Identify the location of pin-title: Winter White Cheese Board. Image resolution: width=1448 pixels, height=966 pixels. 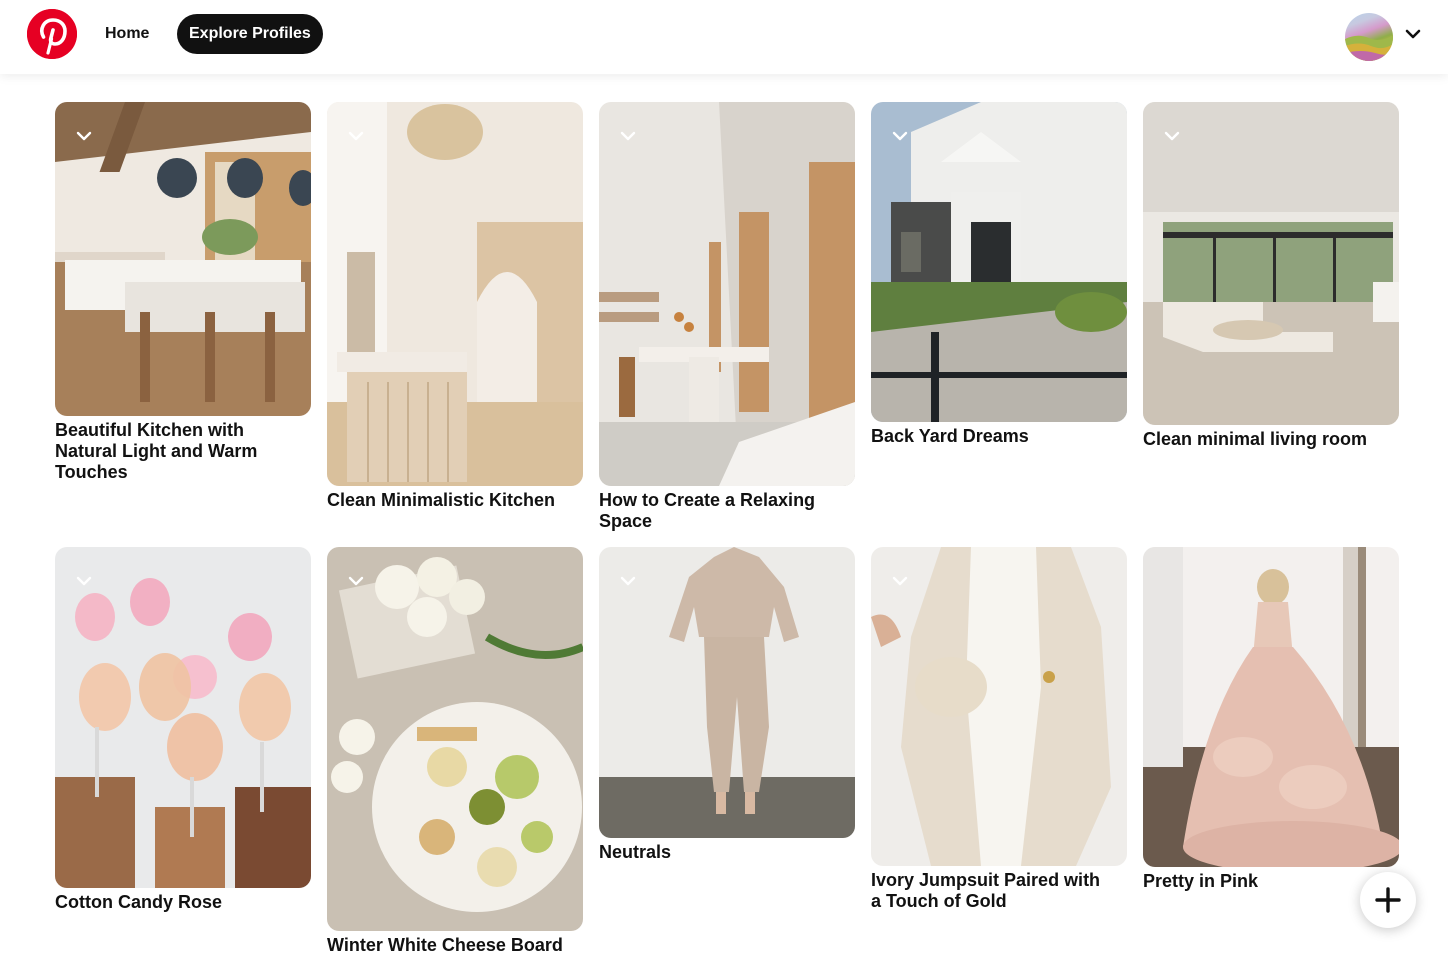
(445, 945).